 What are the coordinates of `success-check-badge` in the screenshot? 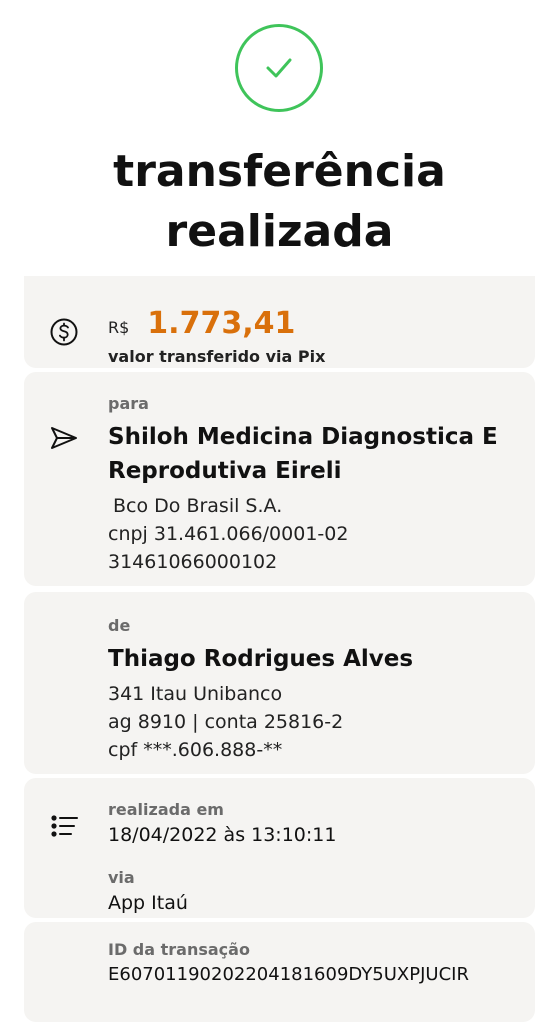 It's located at (279, 68).